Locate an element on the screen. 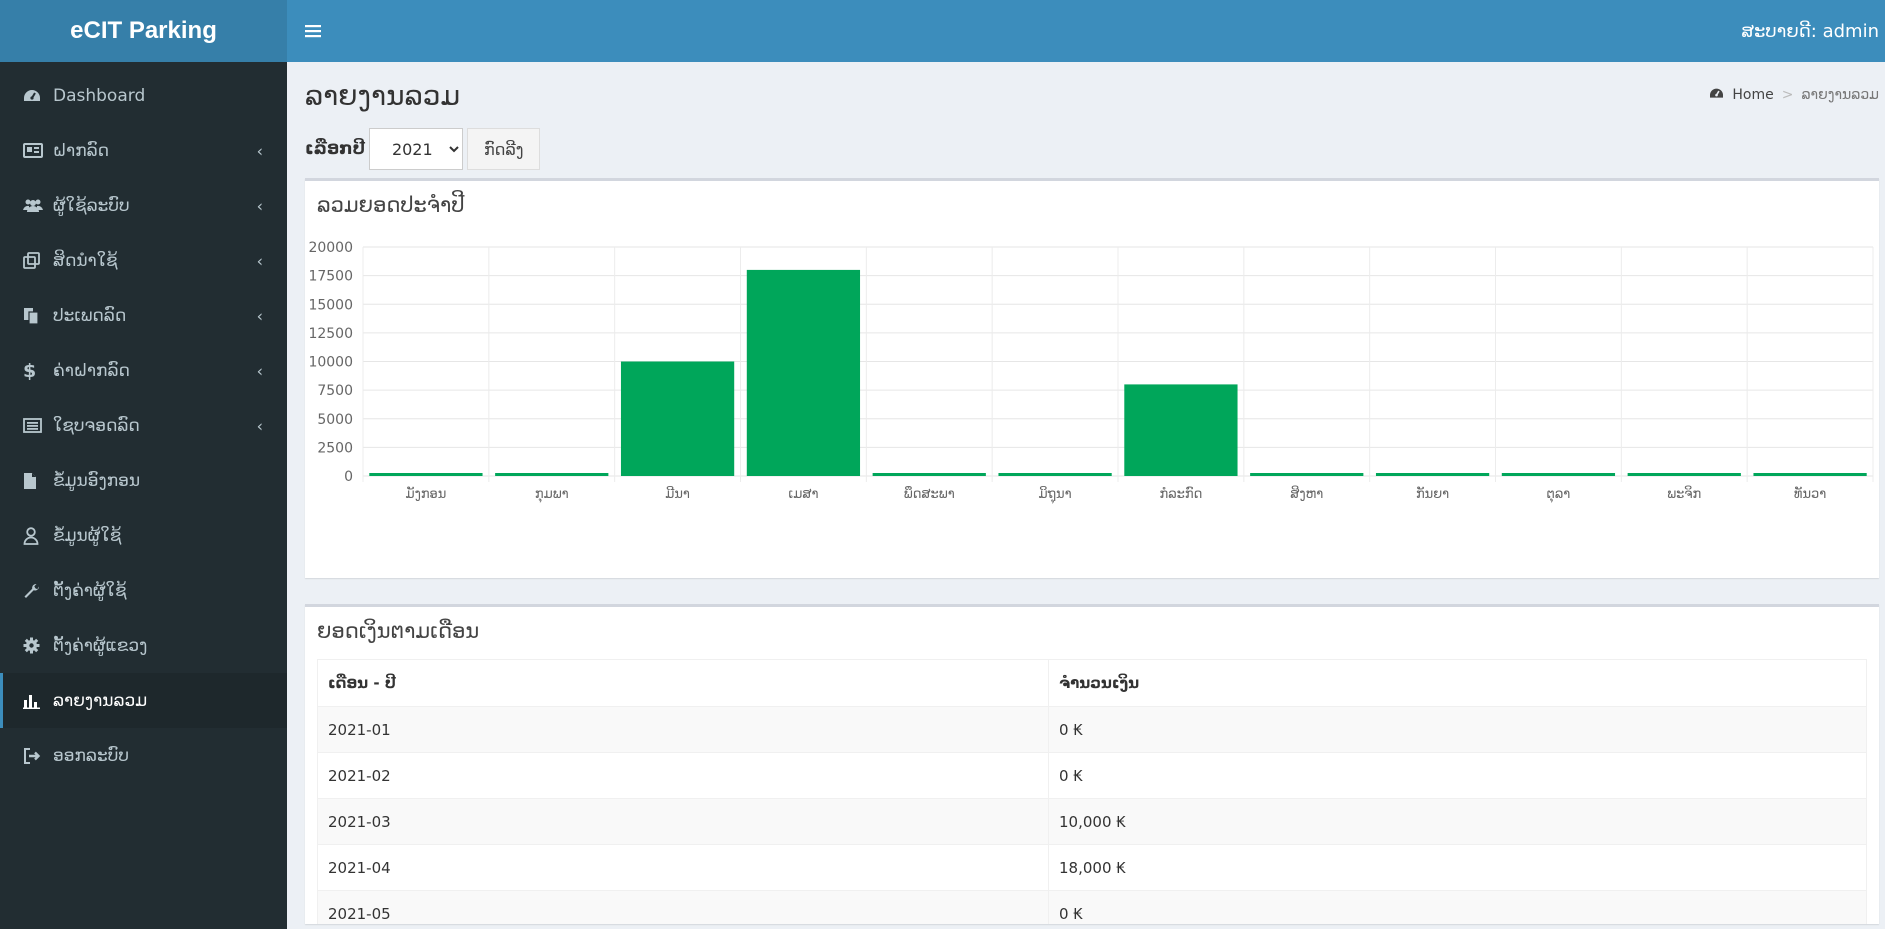 Image resolution: width=1885 pixels, height=929 pixels. table-cell-month: 2021-02 is located at coordinates (683, 775).